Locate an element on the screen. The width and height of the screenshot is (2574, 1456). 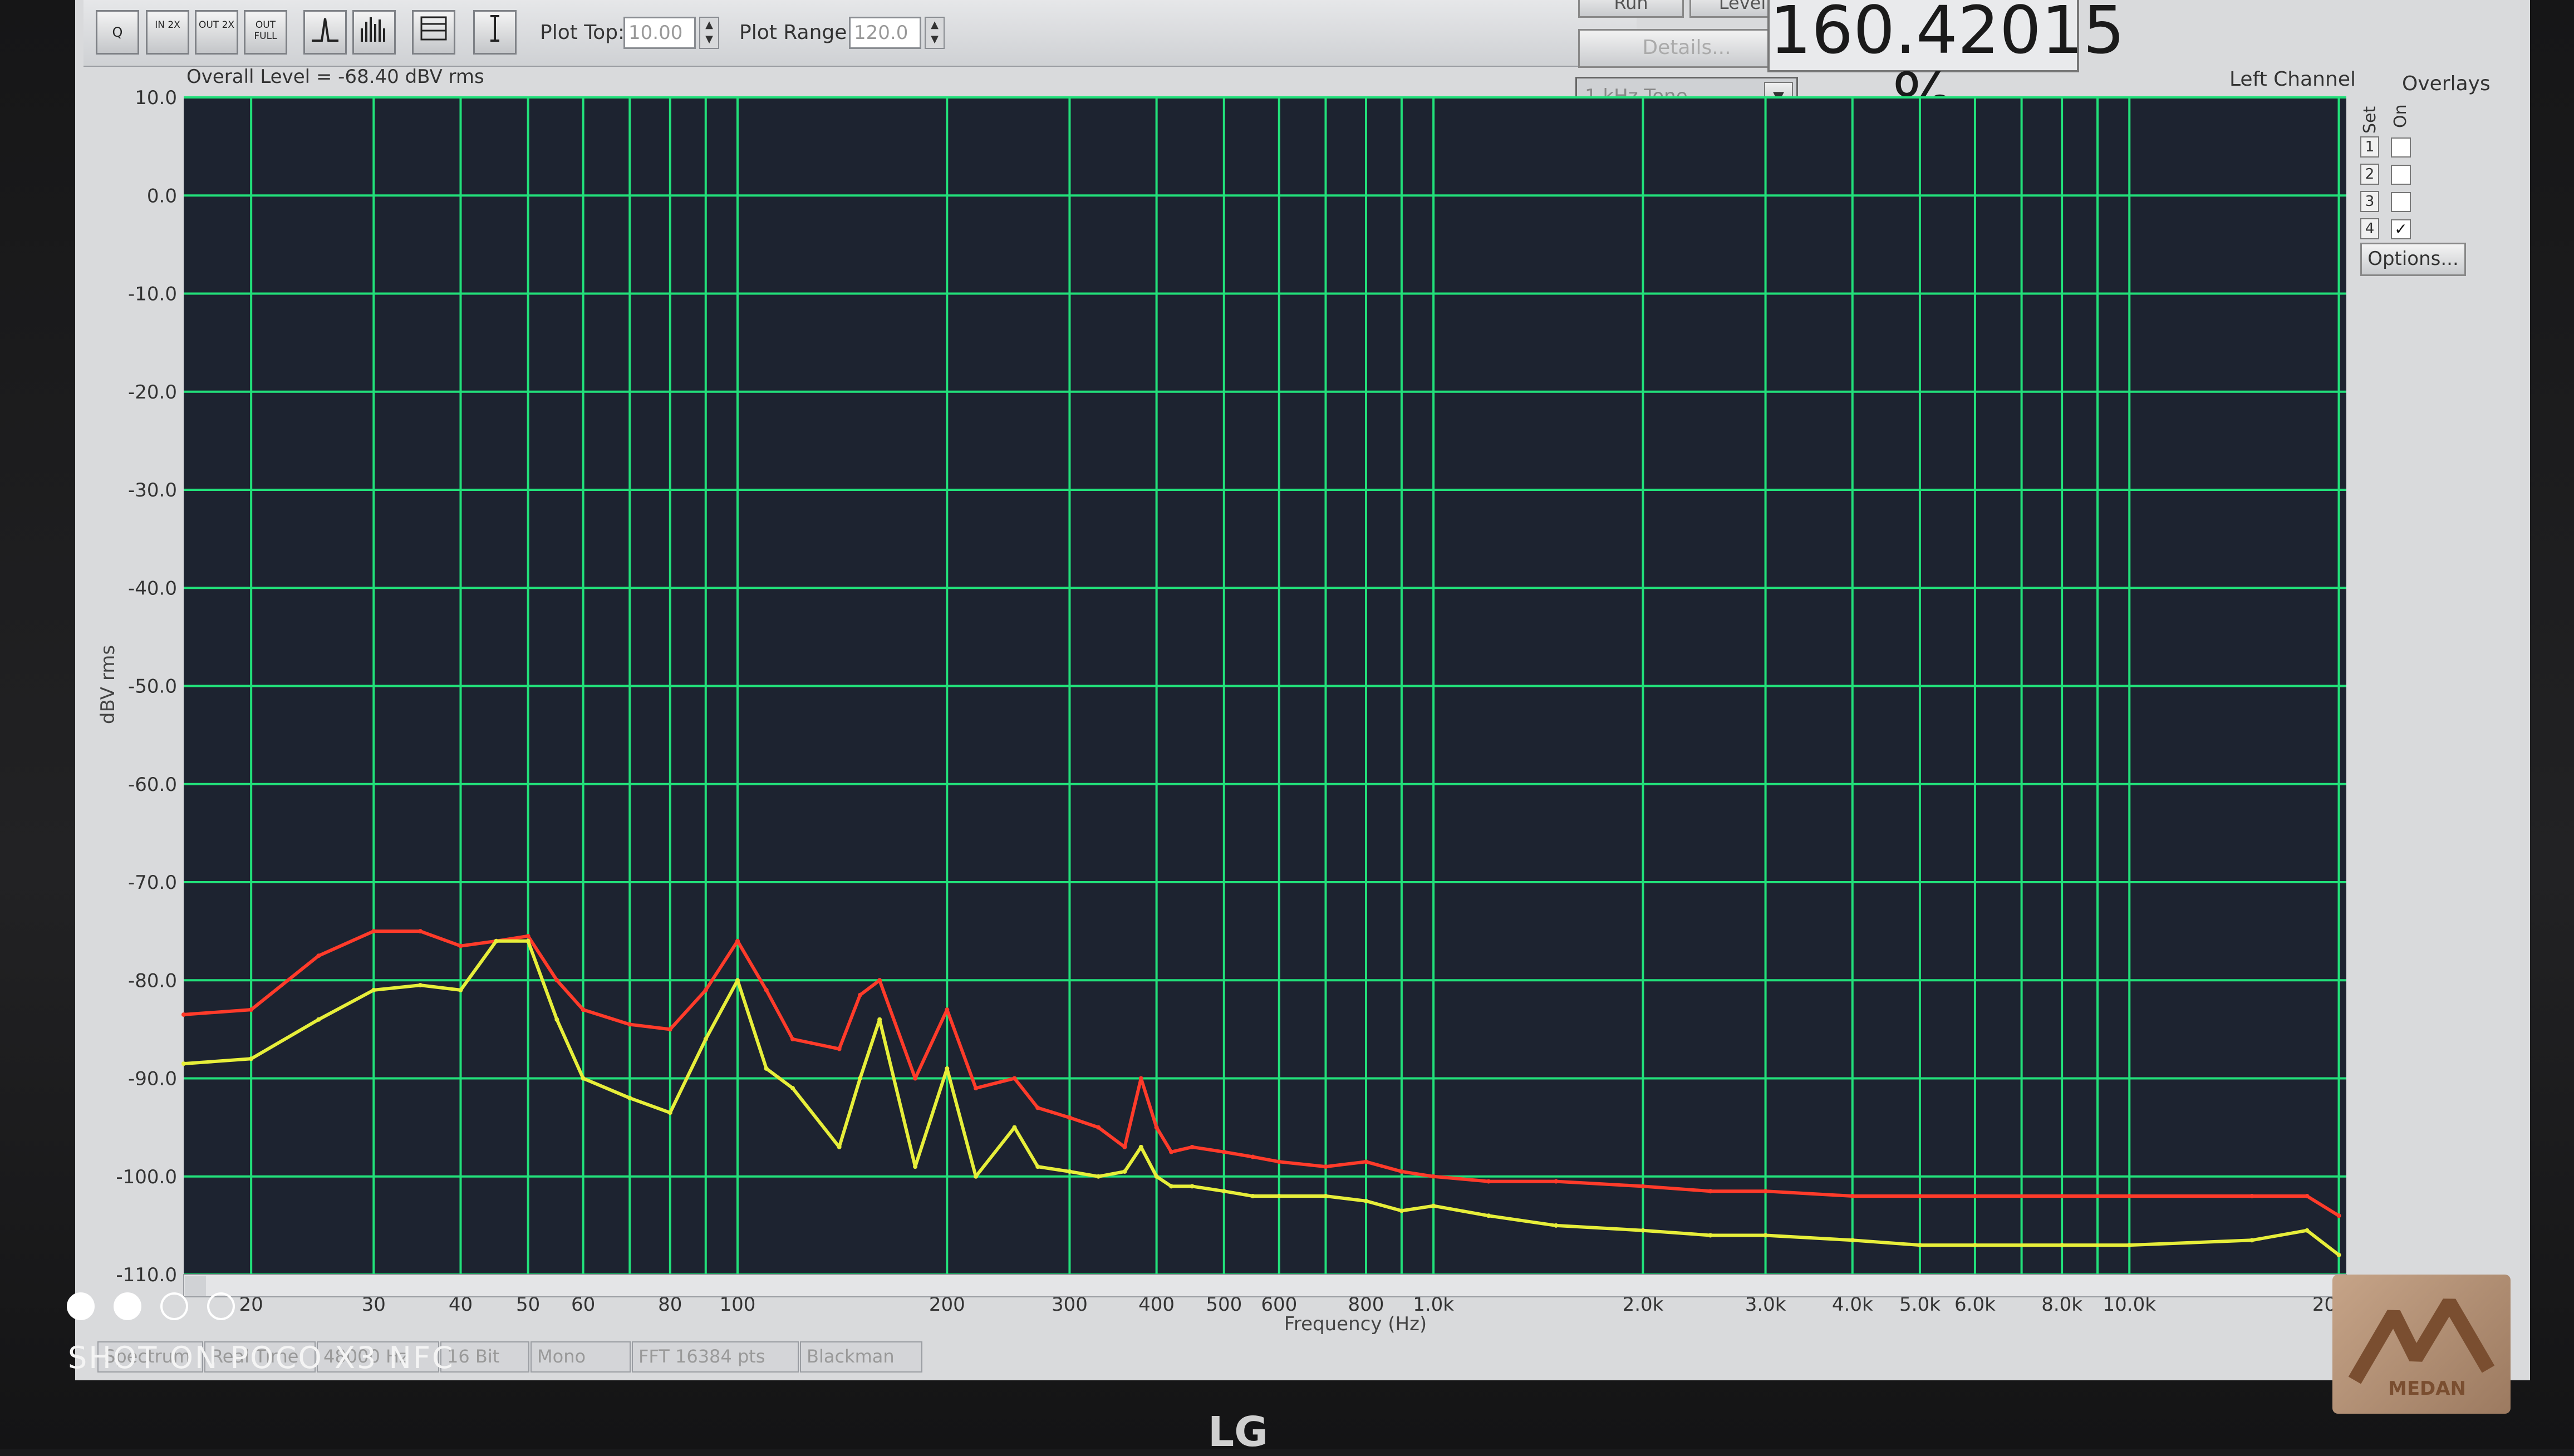
overlays-on-header: On is located at coordinates (2400, 116).